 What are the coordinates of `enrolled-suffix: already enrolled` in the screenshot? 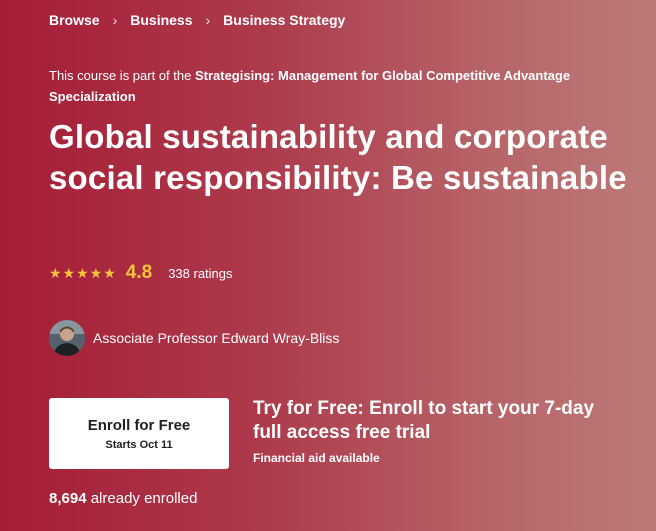 It's located at (142, 498).